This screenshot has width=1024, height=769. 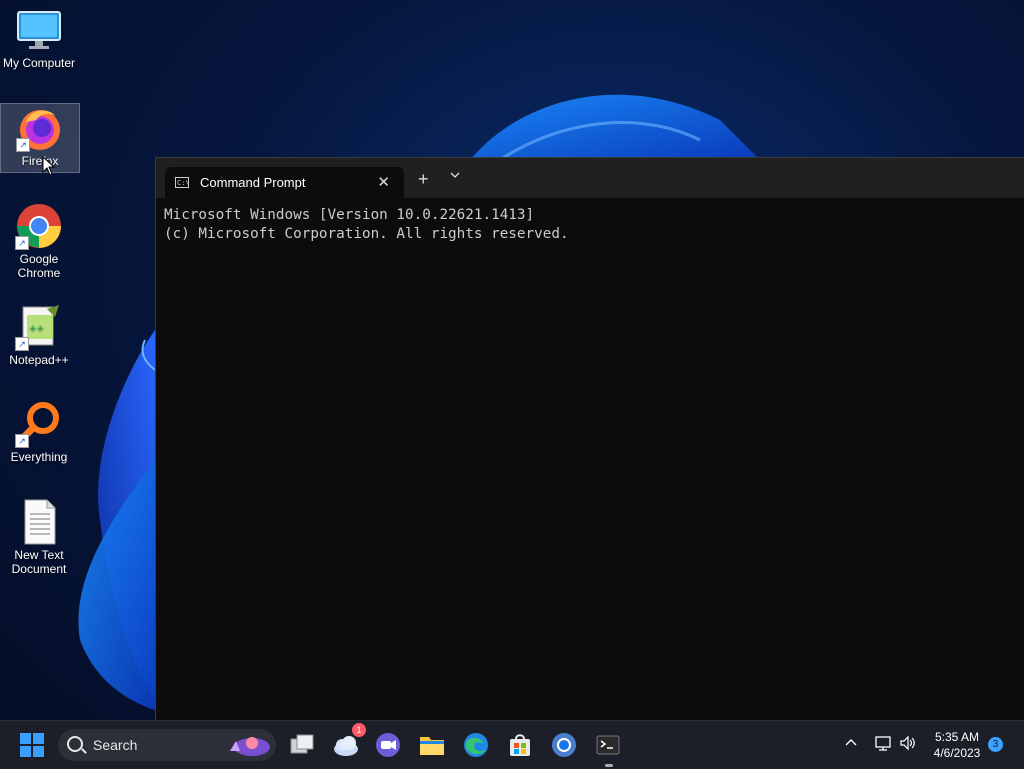 What do you see at coordinates (39, 226) in the screenshot?
I see `chrome-icon: ↗` at bounding box center [39, 226].